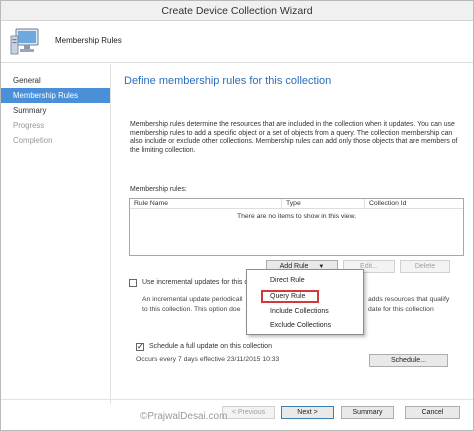  What do you see at coordinates (237, 11) in the screenshot?
I see `window-title: Create Device Collection Wizard` at bounding box center [237, 11].